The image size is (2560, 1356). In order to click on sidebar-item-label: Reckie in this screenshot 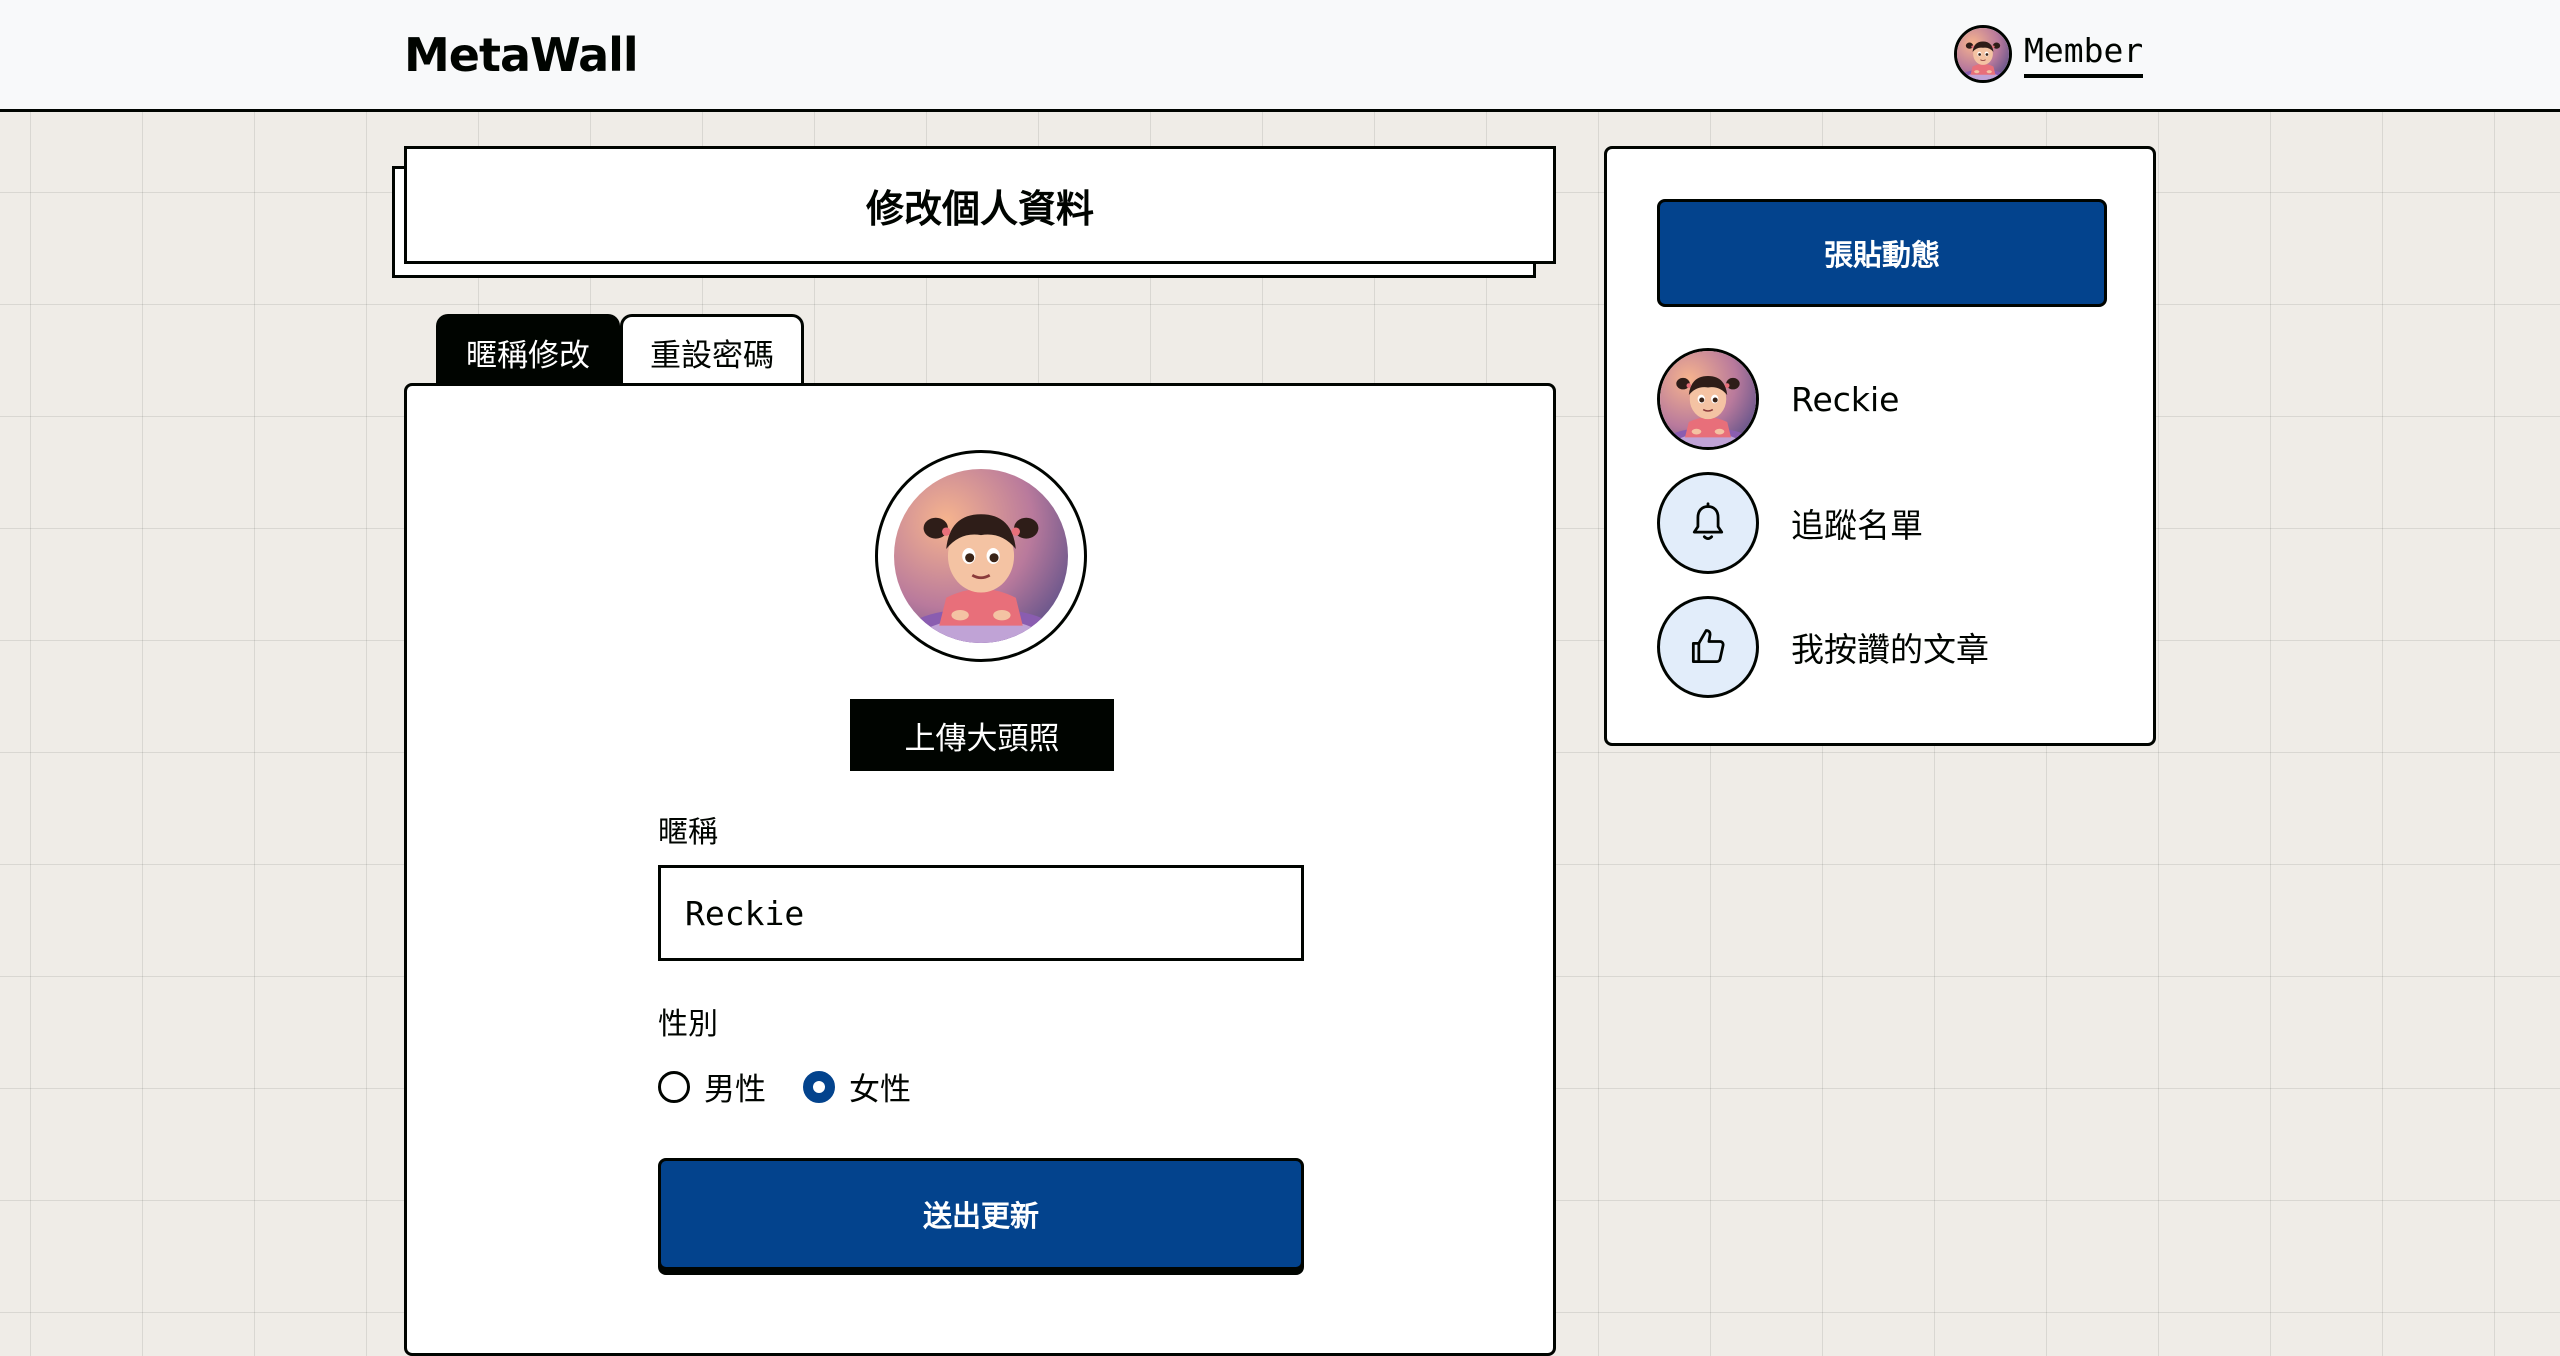, I will do `click(1845, 399)`.